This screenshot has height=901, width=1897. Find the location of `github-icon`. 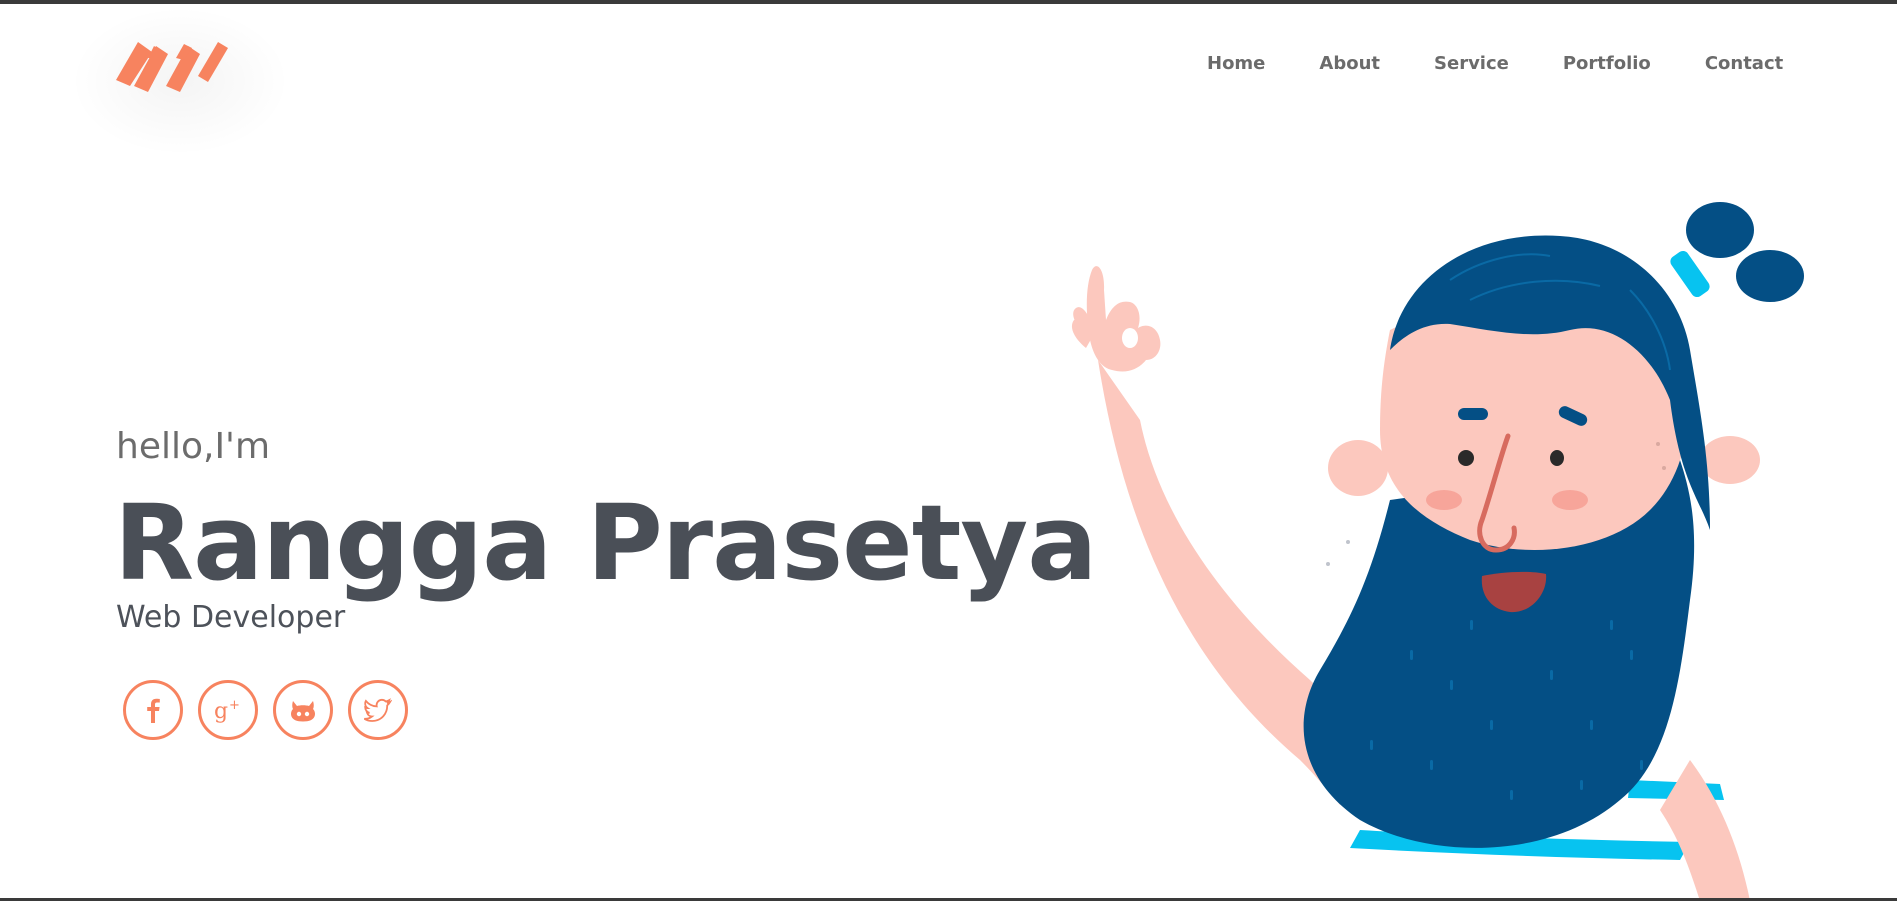

github-icon is located at coordinates (303, 711).